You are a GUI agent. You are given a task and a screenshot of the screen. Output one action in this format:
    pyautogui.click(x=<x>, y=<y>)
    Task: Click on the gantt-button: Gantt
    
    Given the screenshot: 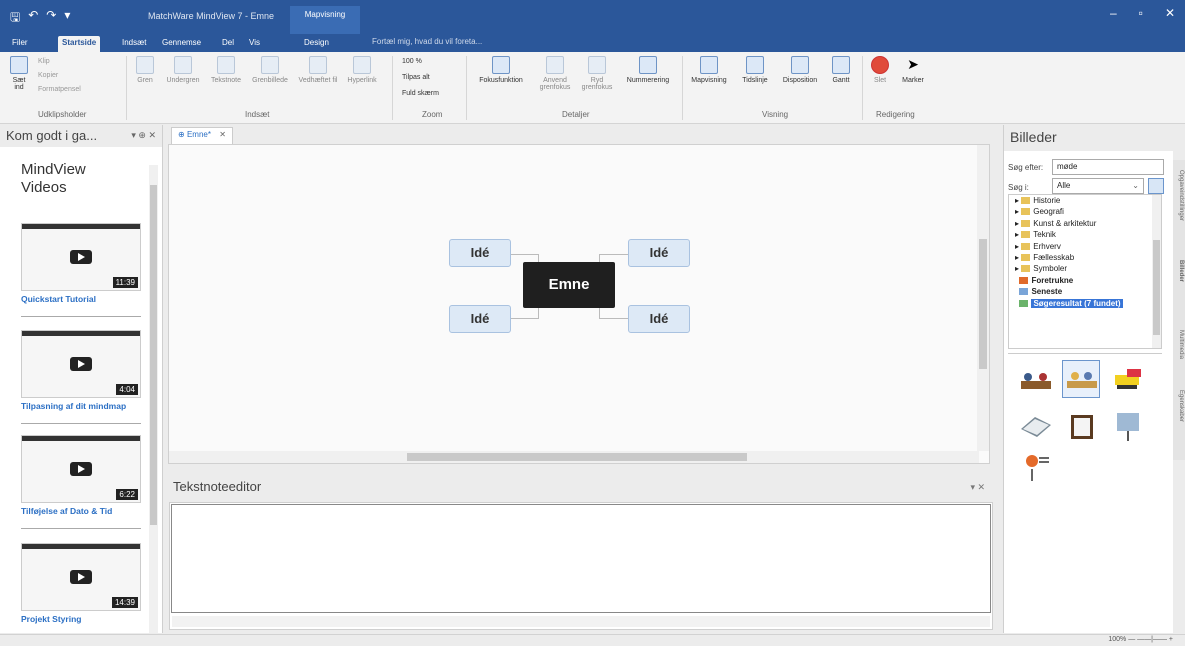 What is the action you would take?
    pyautogui.click(x=841, y=70)
    